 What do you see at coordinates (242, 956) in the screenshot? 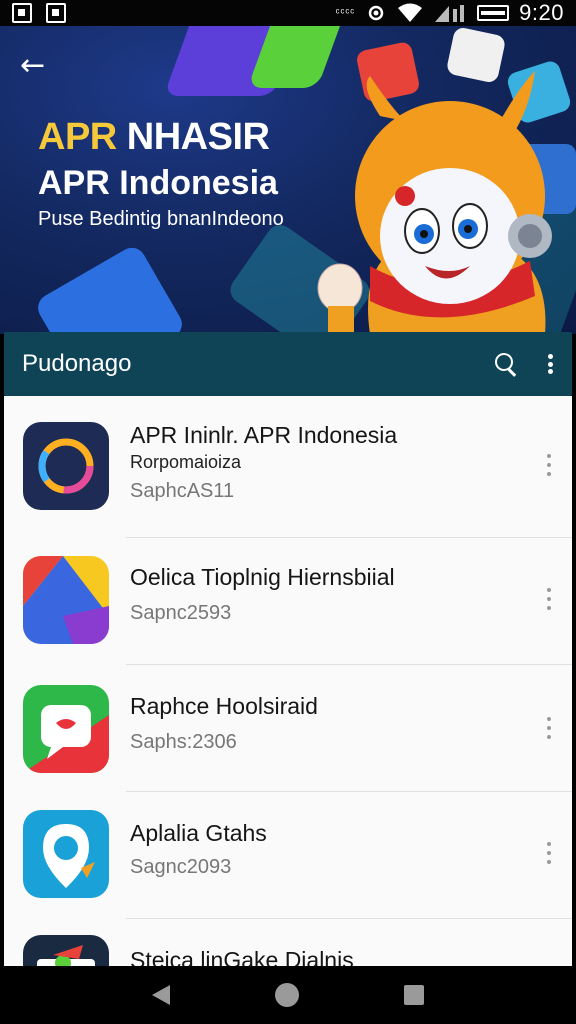
I see `app-title: Steica linGake Dialnis` at bounding box center [242, 956].